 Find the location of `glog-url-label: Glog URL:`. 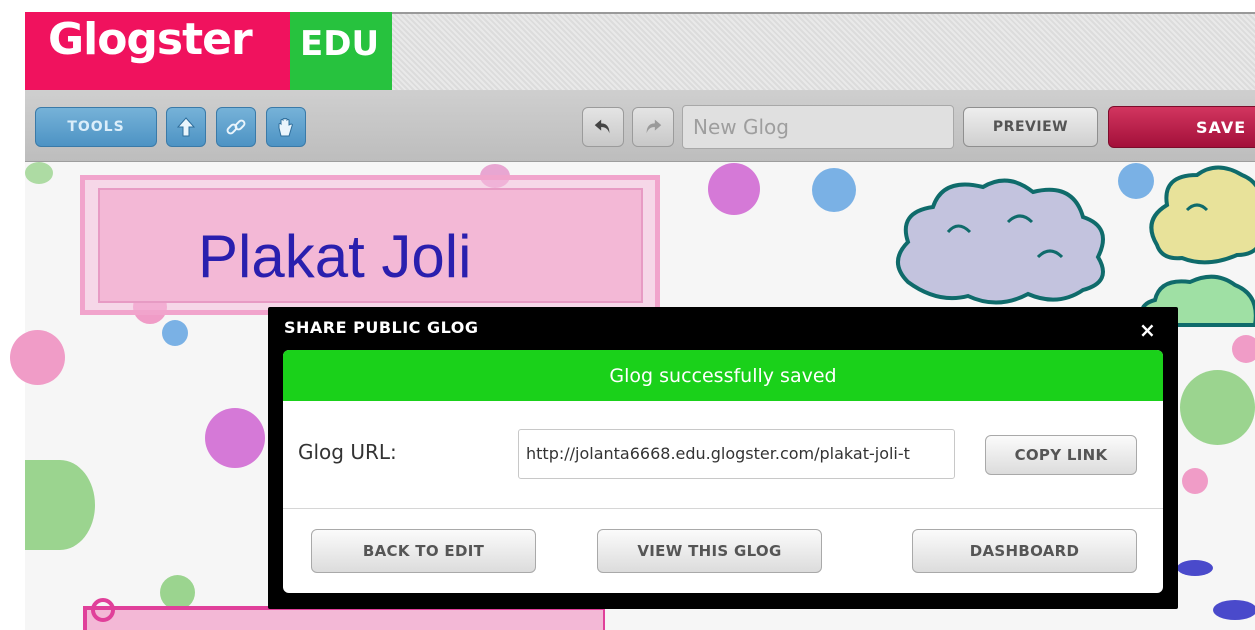

glog-url-label: Glog URL: is located at coordinates (347, 452).